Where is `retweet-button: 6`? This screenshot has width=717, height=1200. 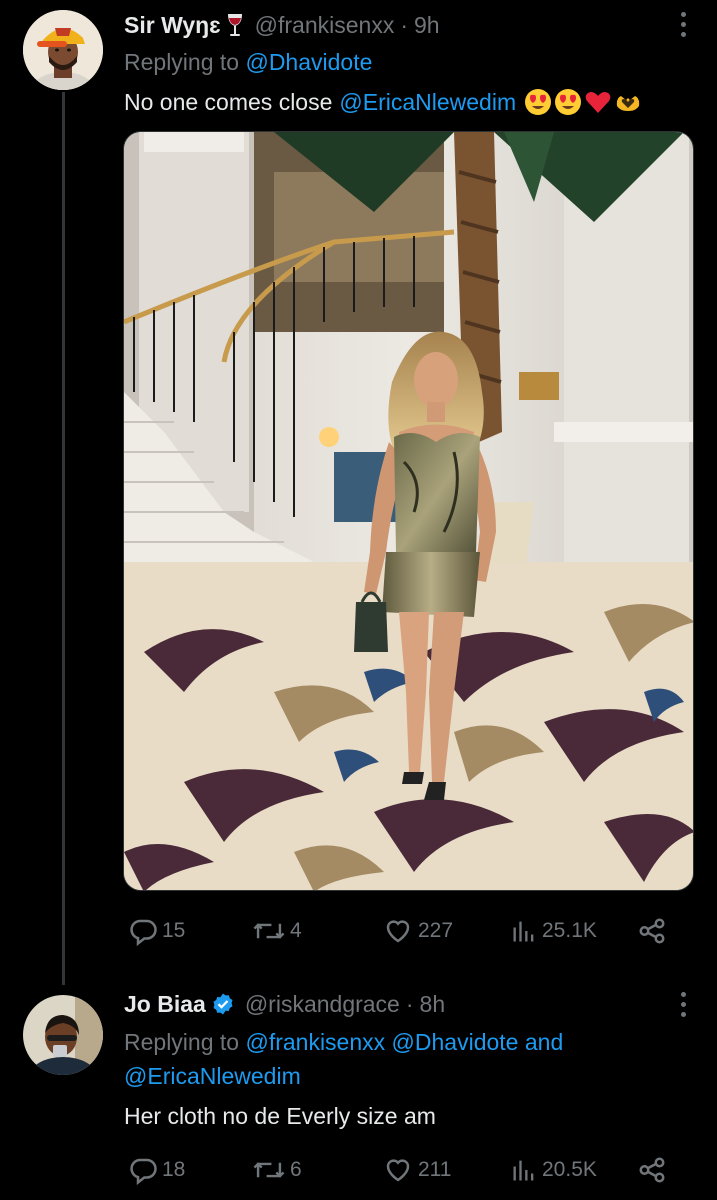 retweet-button: 6 is located at coordinates (277, 1170).